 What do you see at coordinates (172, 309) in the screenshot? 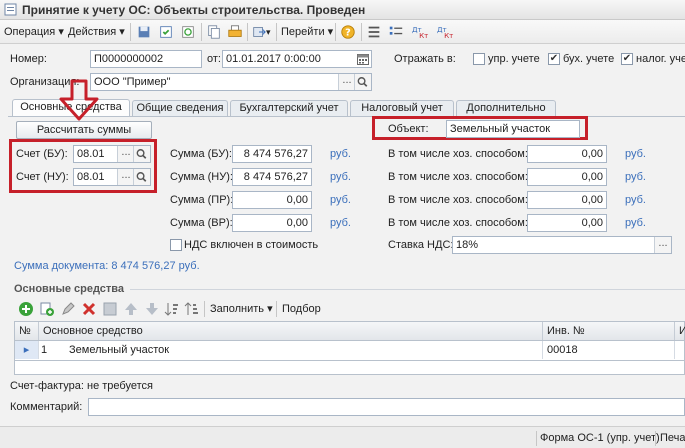
I see `sort-asc-icon` at bounding box center [172, 309].